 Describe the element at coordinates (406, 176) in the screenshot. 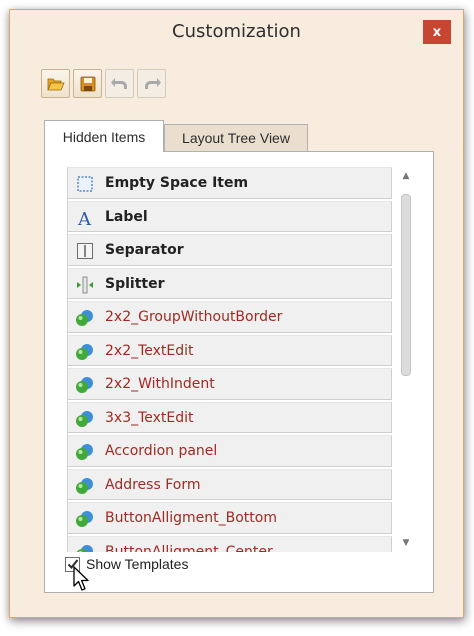

I see `scroll-up-arrow-icon: ▲` at that location.